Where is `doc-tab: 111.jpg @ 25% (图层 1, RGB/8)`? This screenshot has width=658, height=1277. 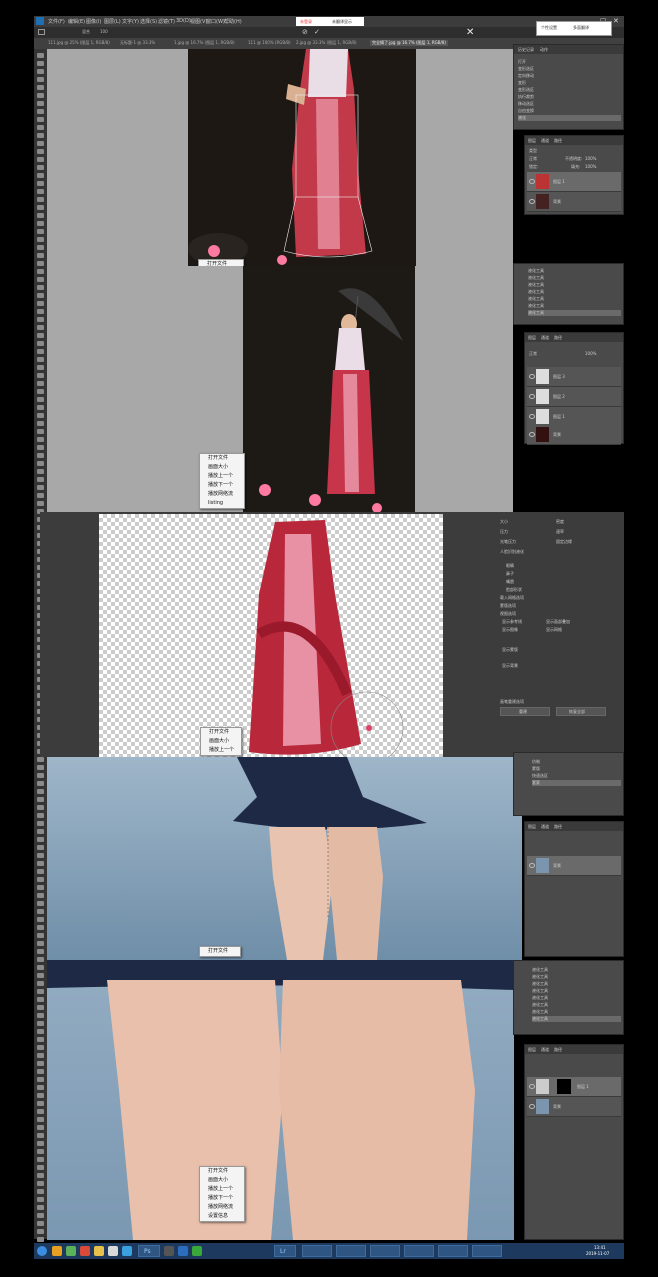 doc-tab: 111.jpg @ 25% (图层 1, RGB/8) is located at coordinates (79, 43).